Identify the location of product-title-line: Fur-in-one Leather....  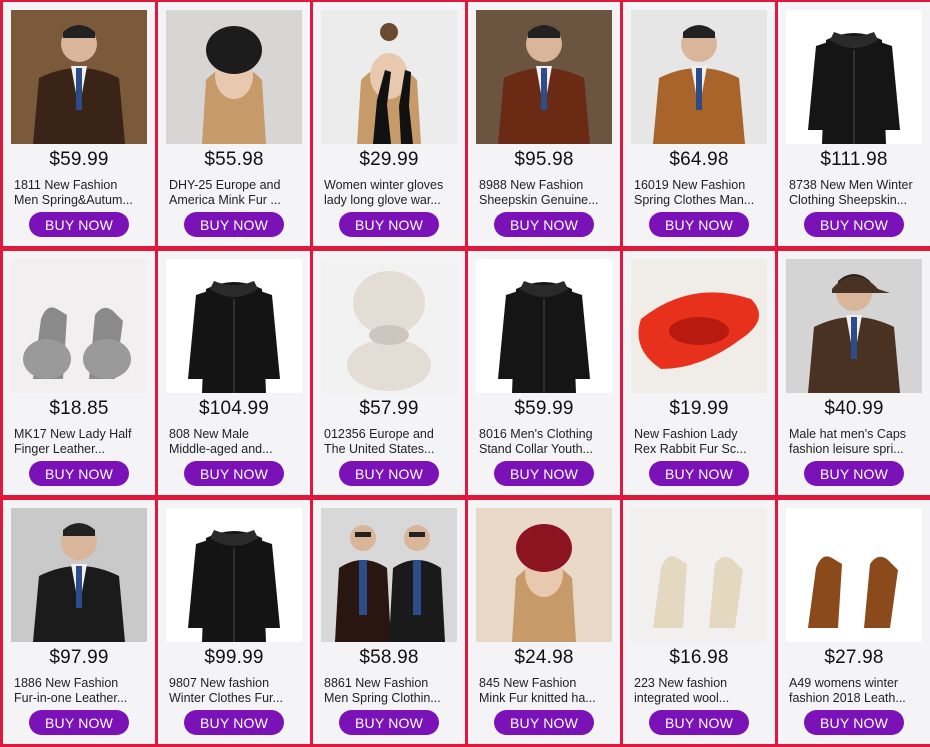
(71, 698).